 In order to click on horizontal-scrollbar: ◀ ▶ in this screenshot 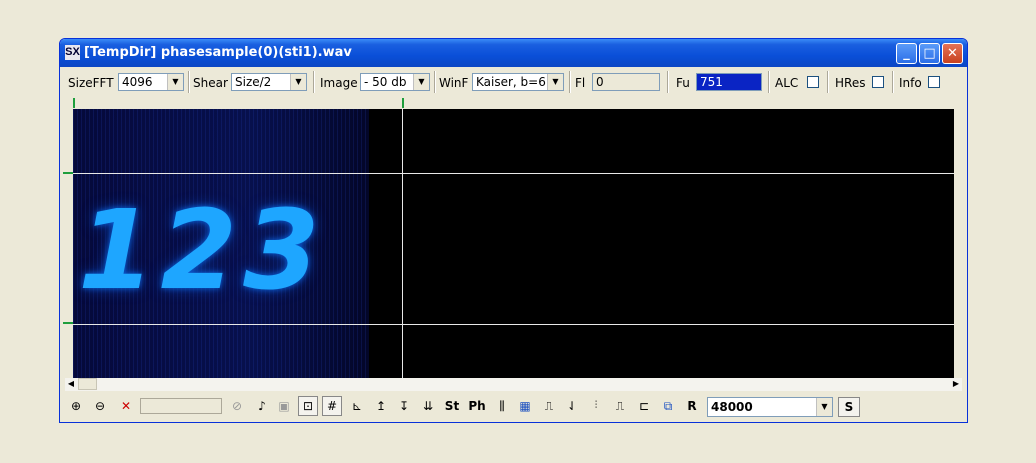, I will do `click(513, 384)`.